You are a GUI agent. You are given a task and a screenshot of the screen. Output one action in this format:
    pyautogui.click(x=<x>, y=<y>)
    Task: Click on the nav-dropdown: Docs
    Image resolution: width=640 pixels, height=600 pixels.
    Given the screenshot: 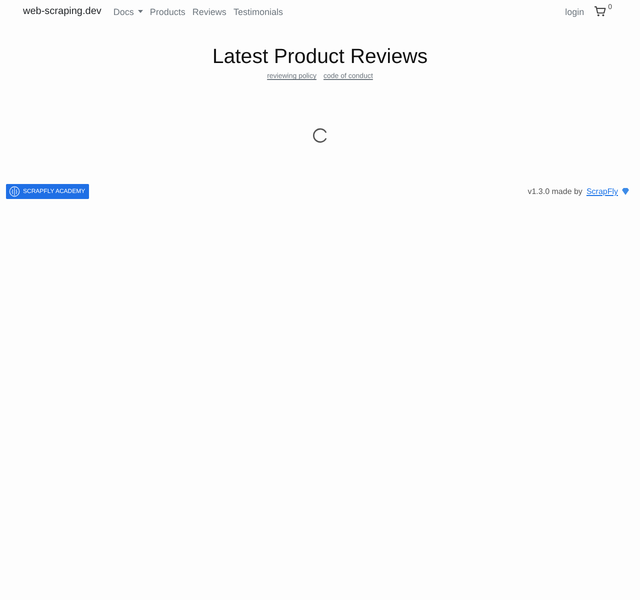 What is the action you would take?
    pyautogui.click(x=128, y=11)
    